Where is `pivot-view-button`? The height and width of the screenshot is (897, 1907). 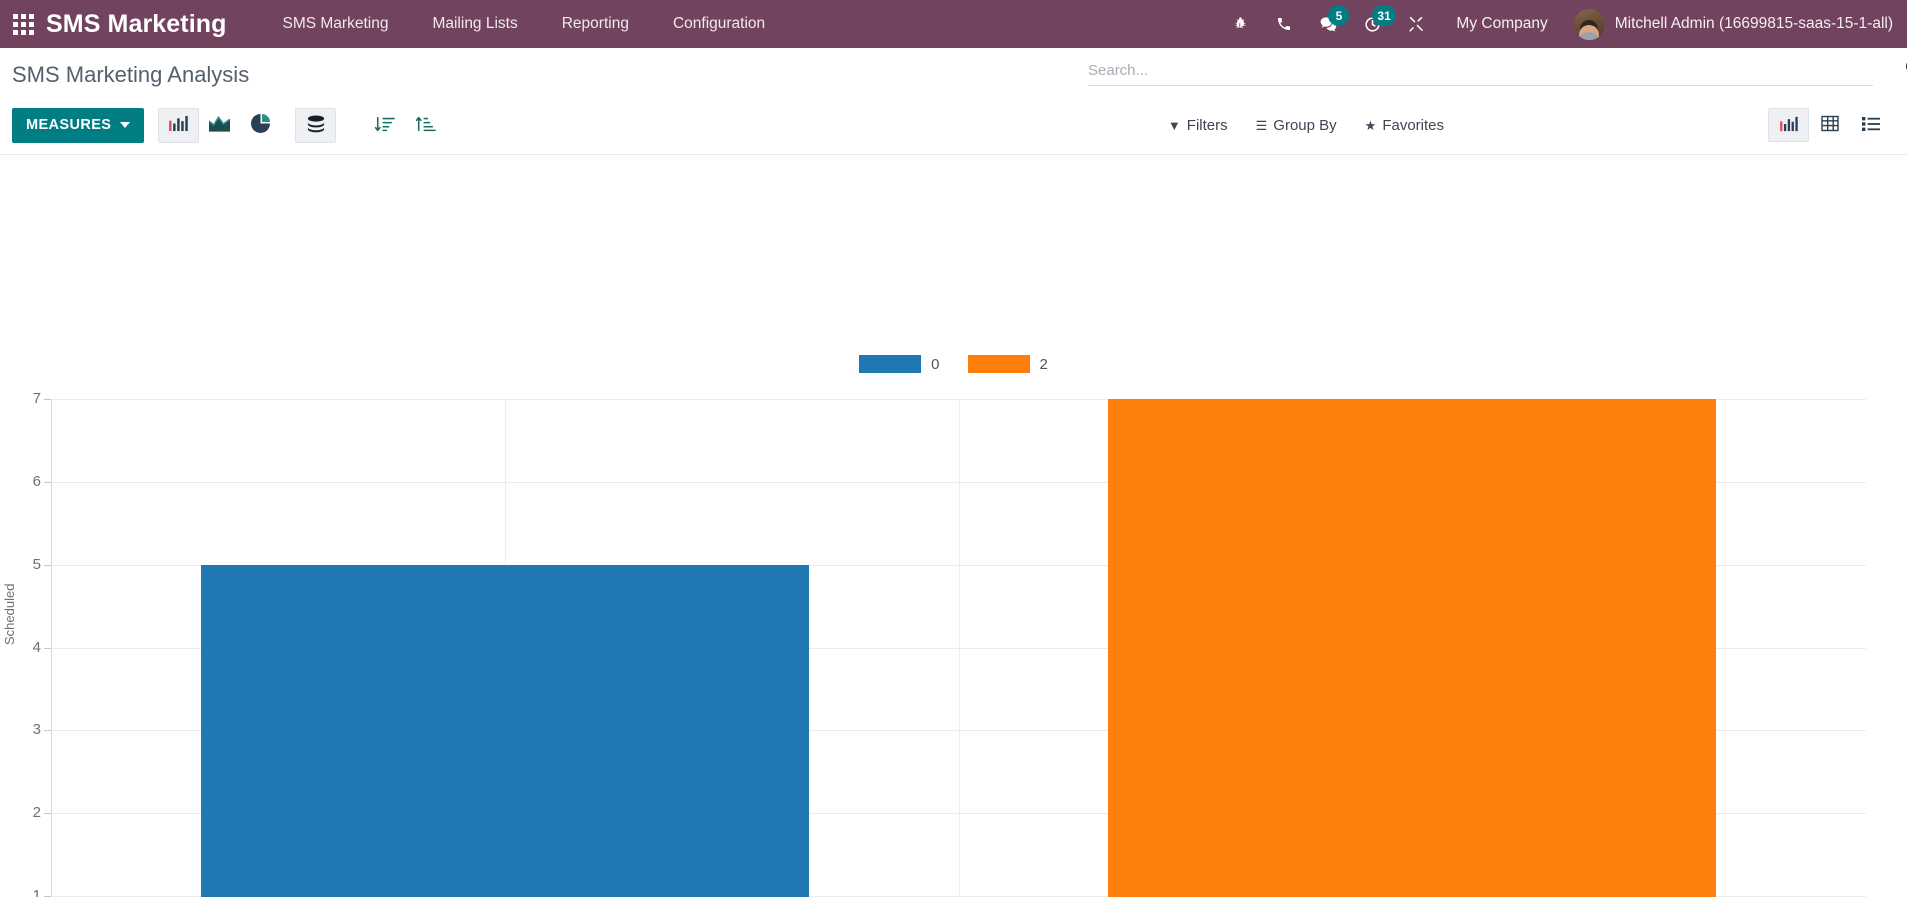 pivot-view-button is located at coordinates (1829, 125).